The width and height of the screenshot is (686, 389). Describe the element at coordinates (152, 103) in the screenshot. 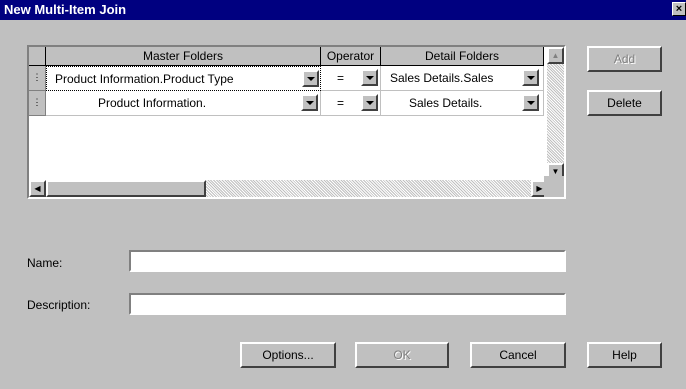

I see `master-folder-value: Product Information.` at that location.